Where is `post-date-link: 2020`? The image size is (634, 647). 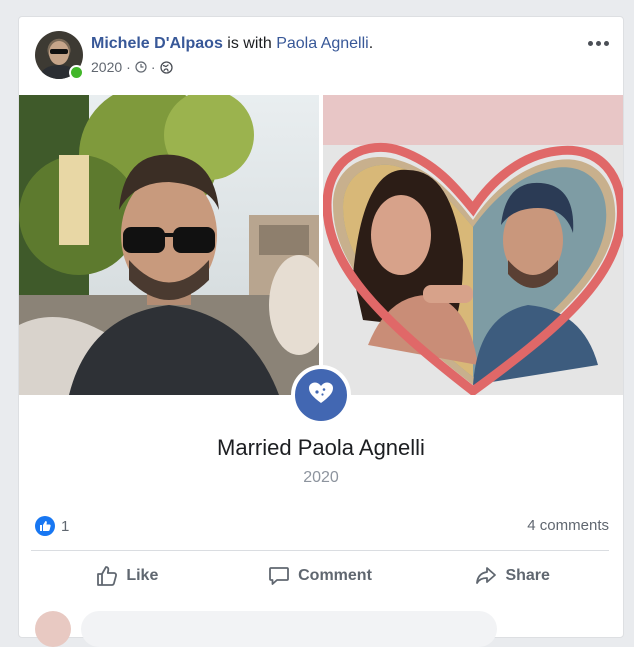
post-date-link: 2020 is located at coordinates (106, 67).